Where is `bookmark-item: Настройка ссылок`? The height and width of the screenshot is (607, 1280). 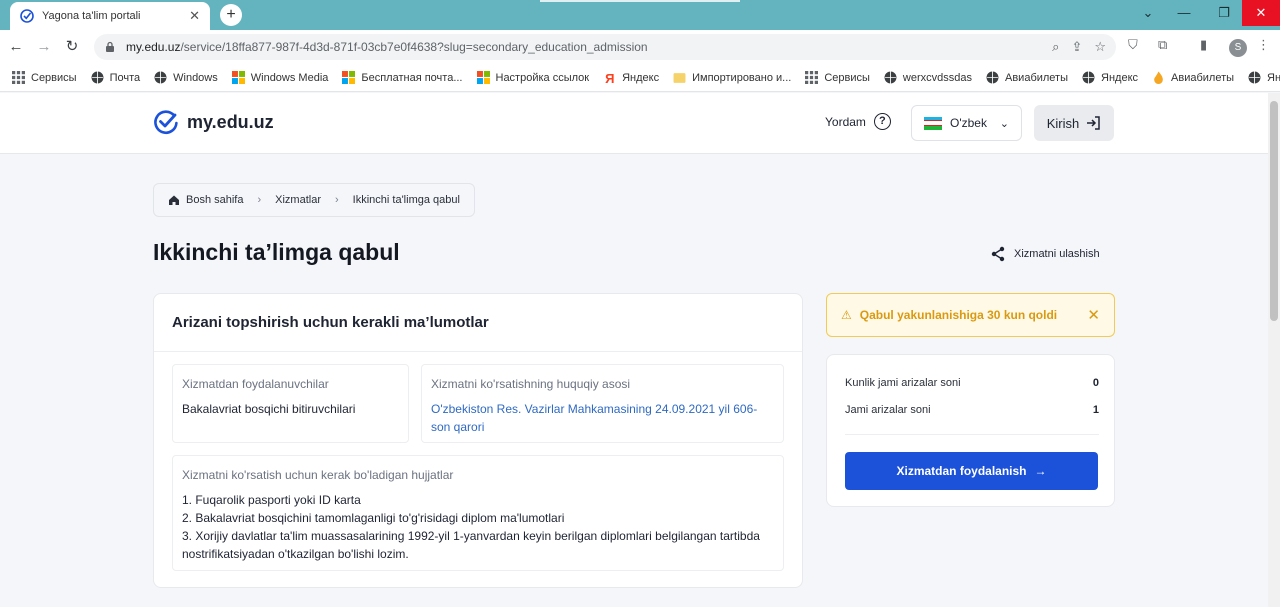
bookmark-item: Настройка ссылок is located at coordinates (533, 77).